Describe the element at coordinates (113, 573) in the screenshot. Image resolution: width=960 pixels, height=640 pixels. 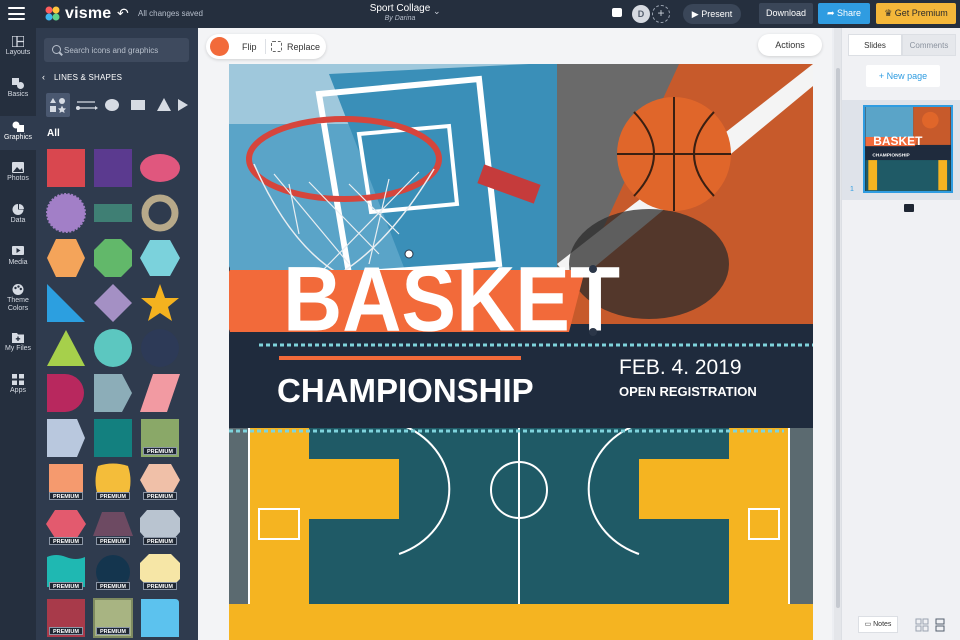
I see `shape-navy-round-premium: PREMIUM` at that location.